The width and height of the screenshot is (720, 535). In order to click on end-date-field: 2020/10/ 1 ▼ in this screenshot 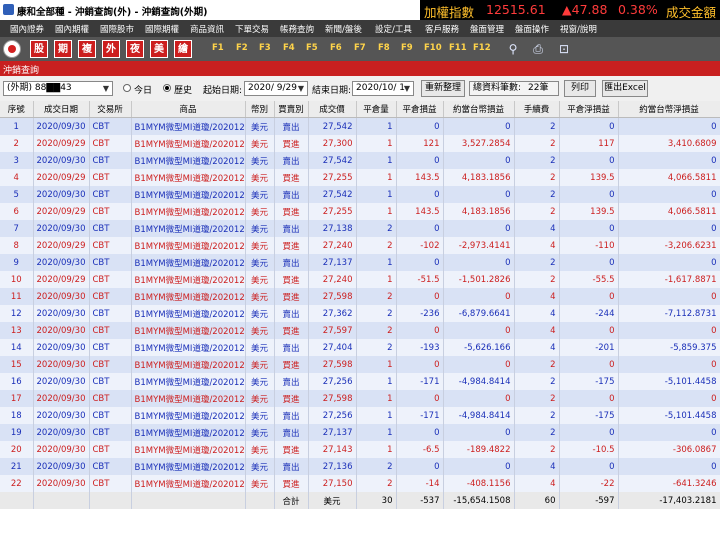, I will do `click(383, 88)`.